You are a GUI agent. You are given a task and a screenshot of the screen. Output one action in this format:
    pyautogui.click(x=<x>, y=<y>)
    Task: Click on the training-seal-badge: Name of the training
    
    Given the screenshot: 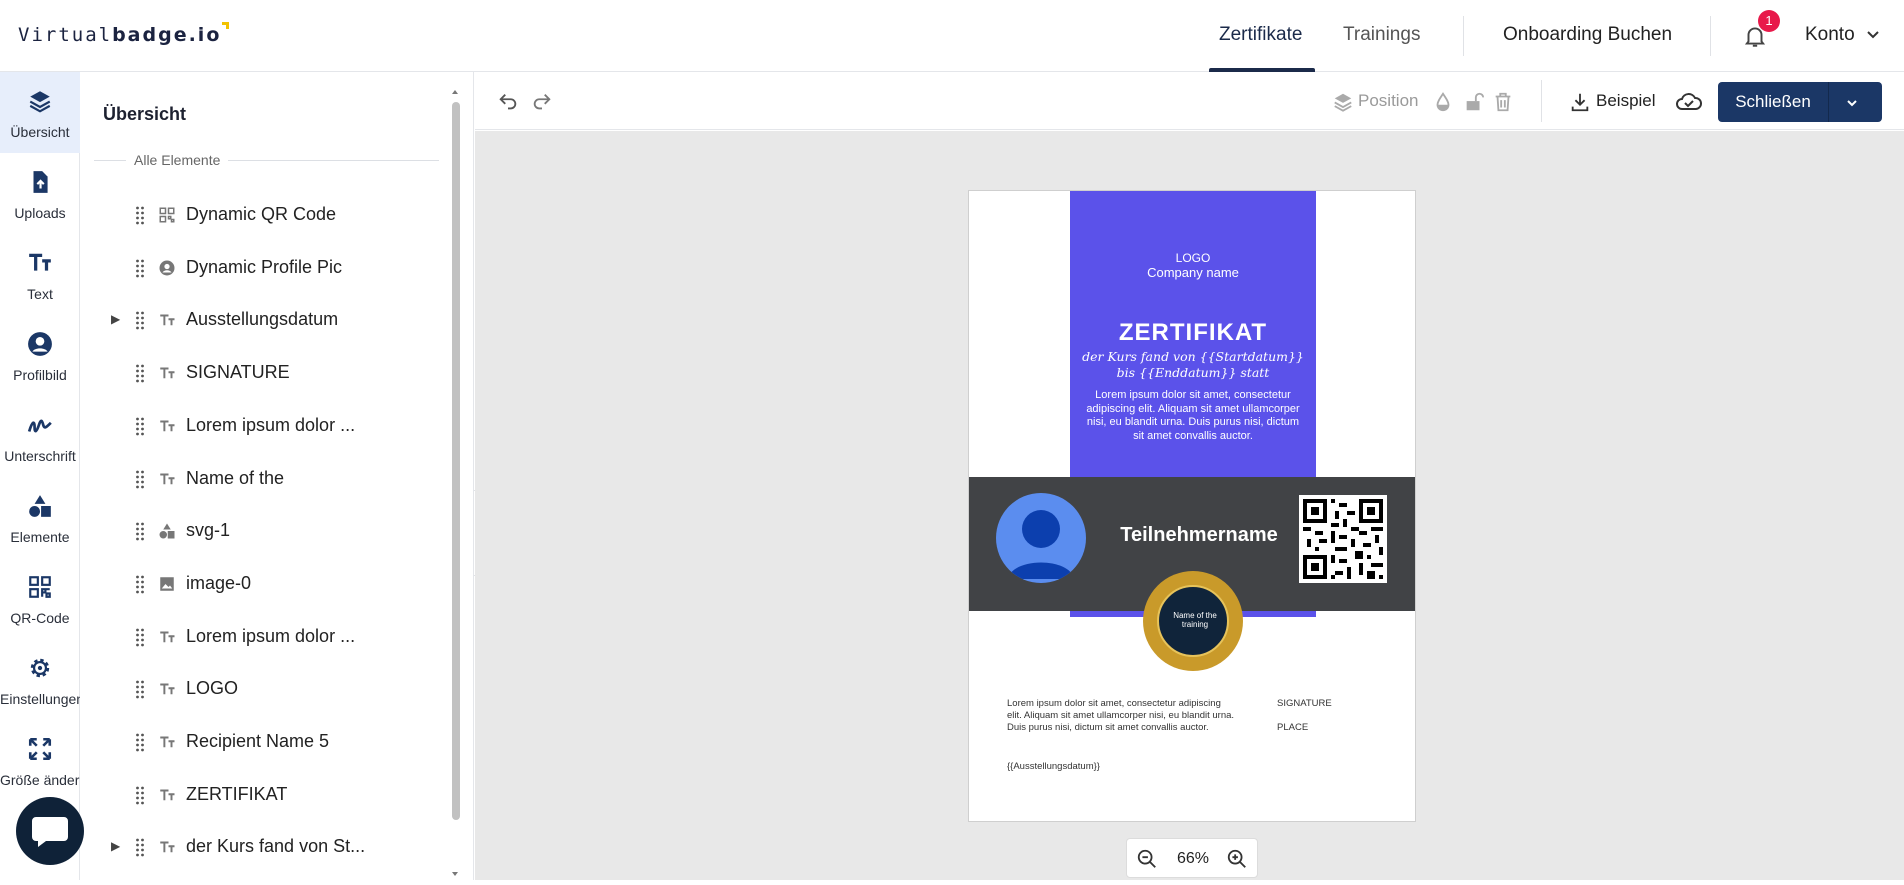 What is the action you would take?
    pyautogui.click(x=1193, y=621)
    